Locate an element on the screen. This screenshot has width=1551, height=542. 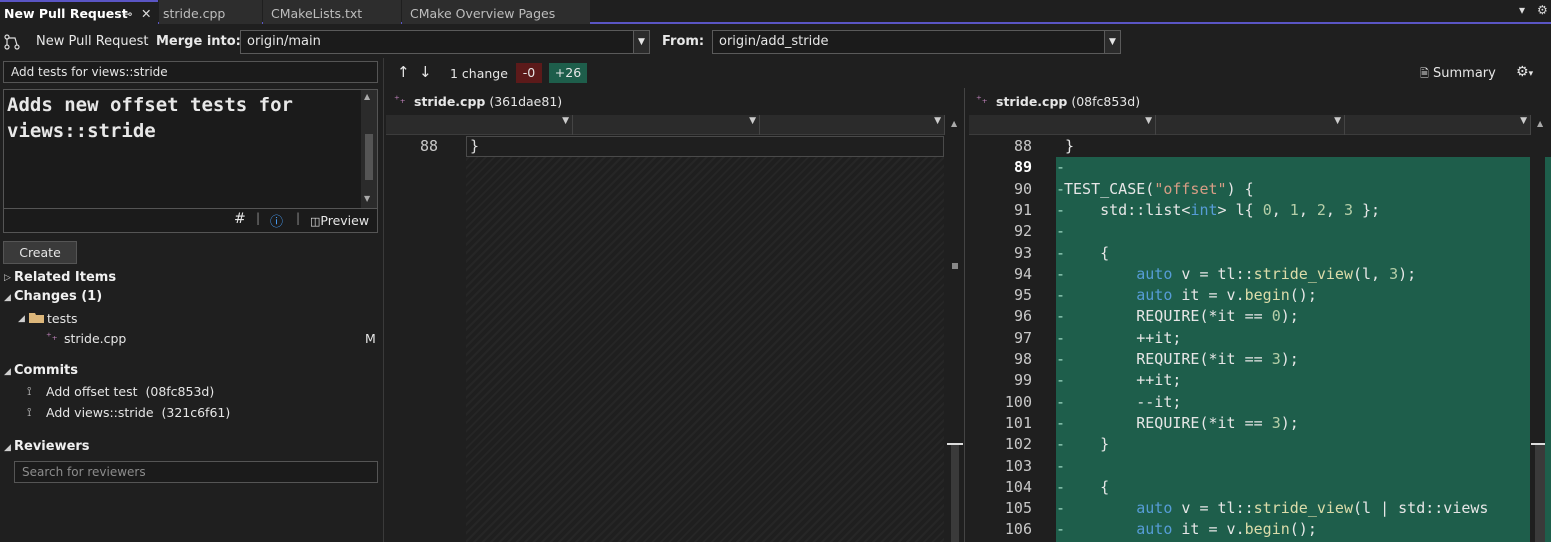
tab-overflow-icon: ▾ is located at coordinates (1522, 10).